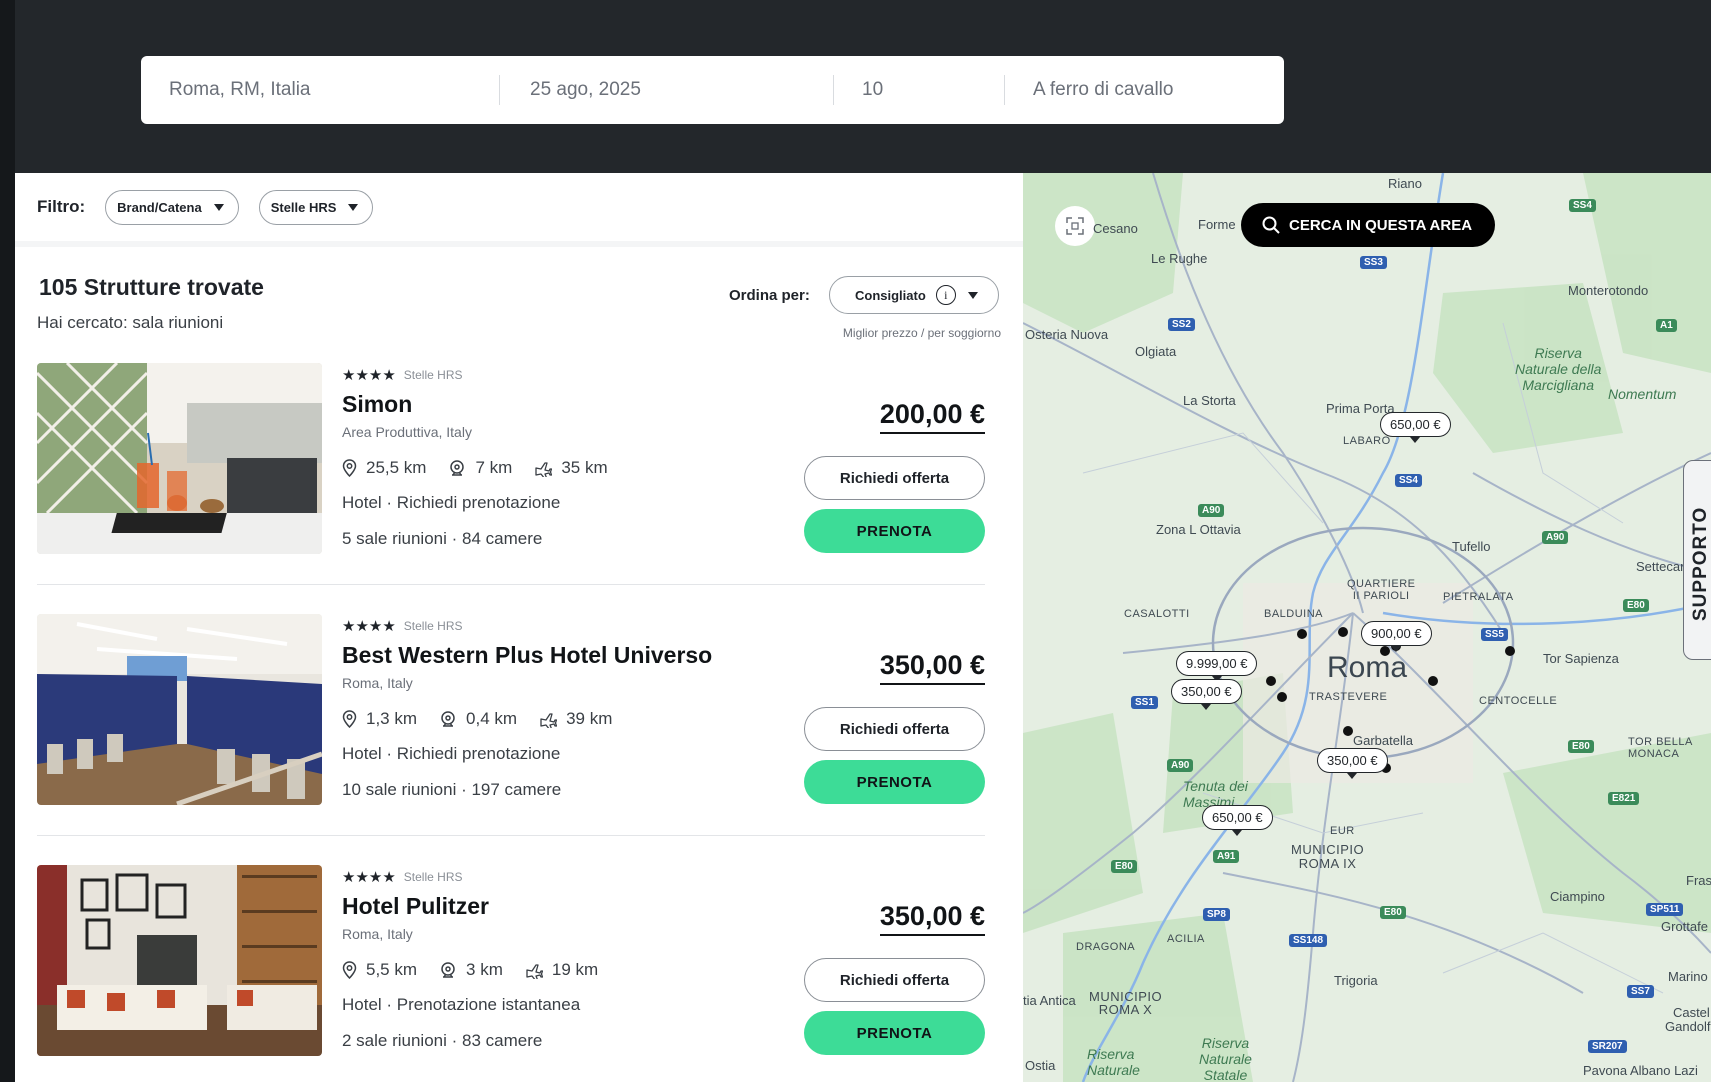 The height and width of the screenshot is (1082, 1711). I want to click on map-label-riano: Riano, so click(1405, 183).